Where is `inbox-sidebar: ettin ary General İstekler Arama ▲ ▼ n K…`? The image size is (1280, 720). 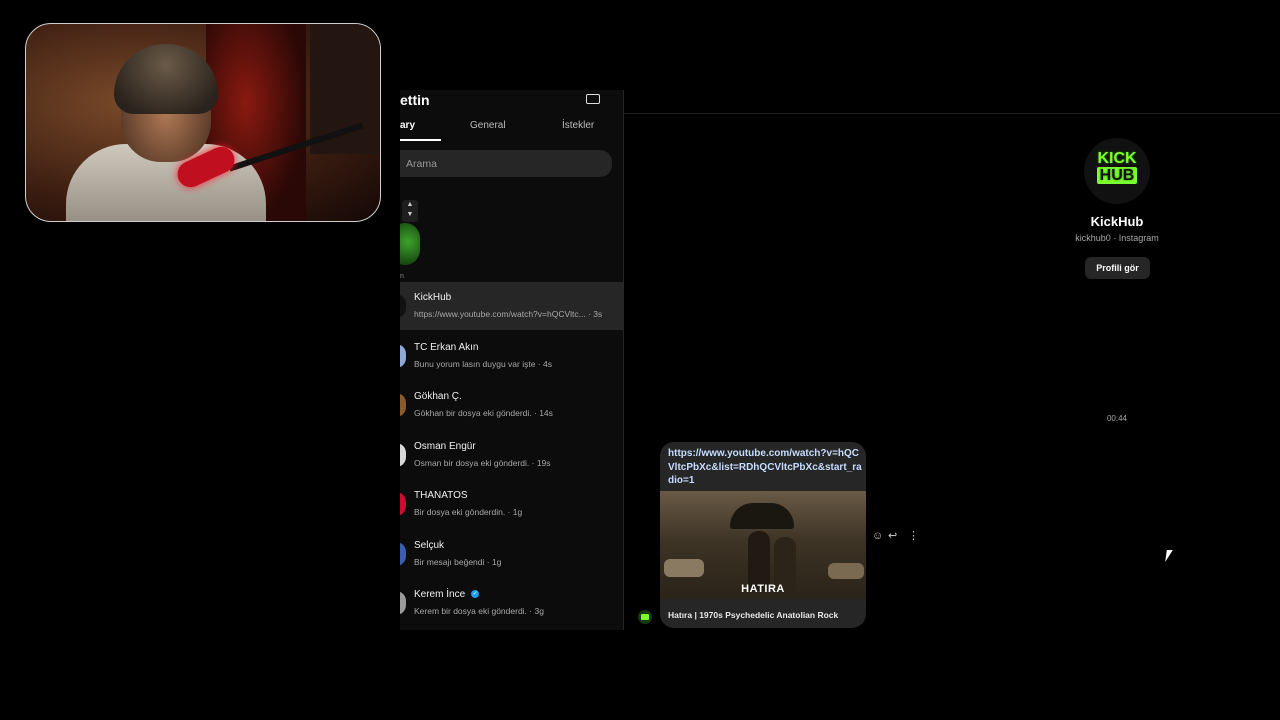 inbox-sidebar: ettin ary General İstekler Arama ▲ ▼ n K… is located at coordinates (512, 360).